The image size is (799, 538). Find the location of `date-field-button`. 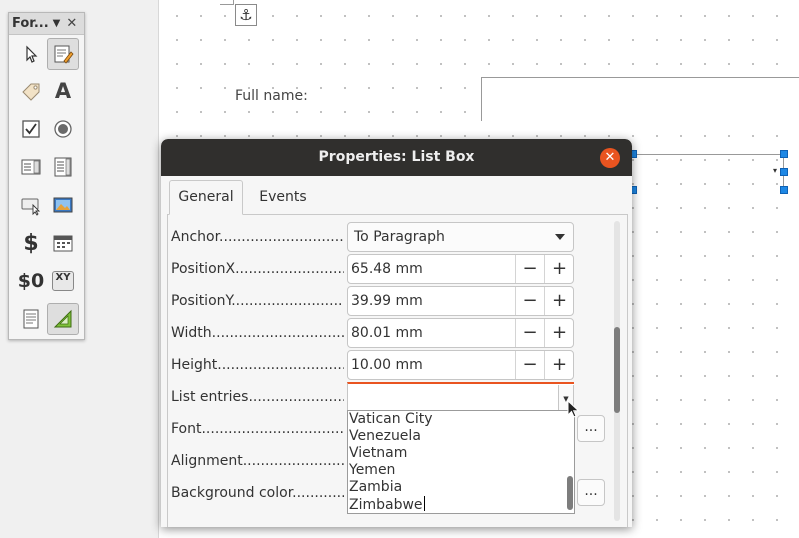

date-field-button is located at coordinates (63, 243).